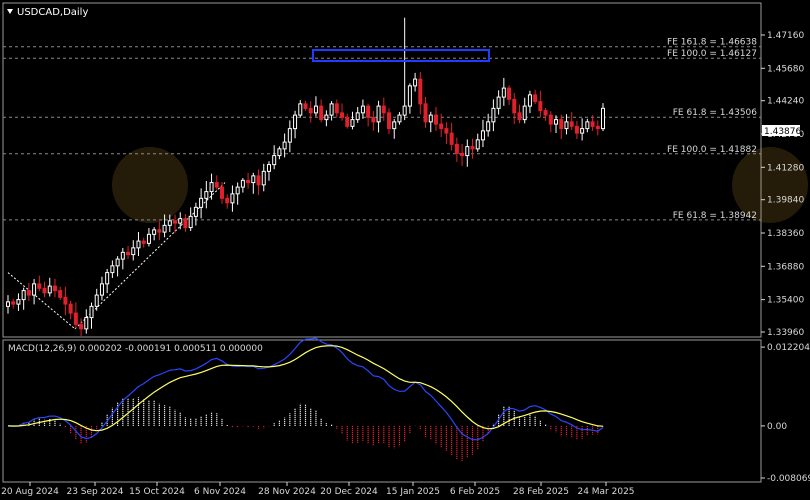  I want to click on y-tick-label: 1.47160, so click(785, 36).